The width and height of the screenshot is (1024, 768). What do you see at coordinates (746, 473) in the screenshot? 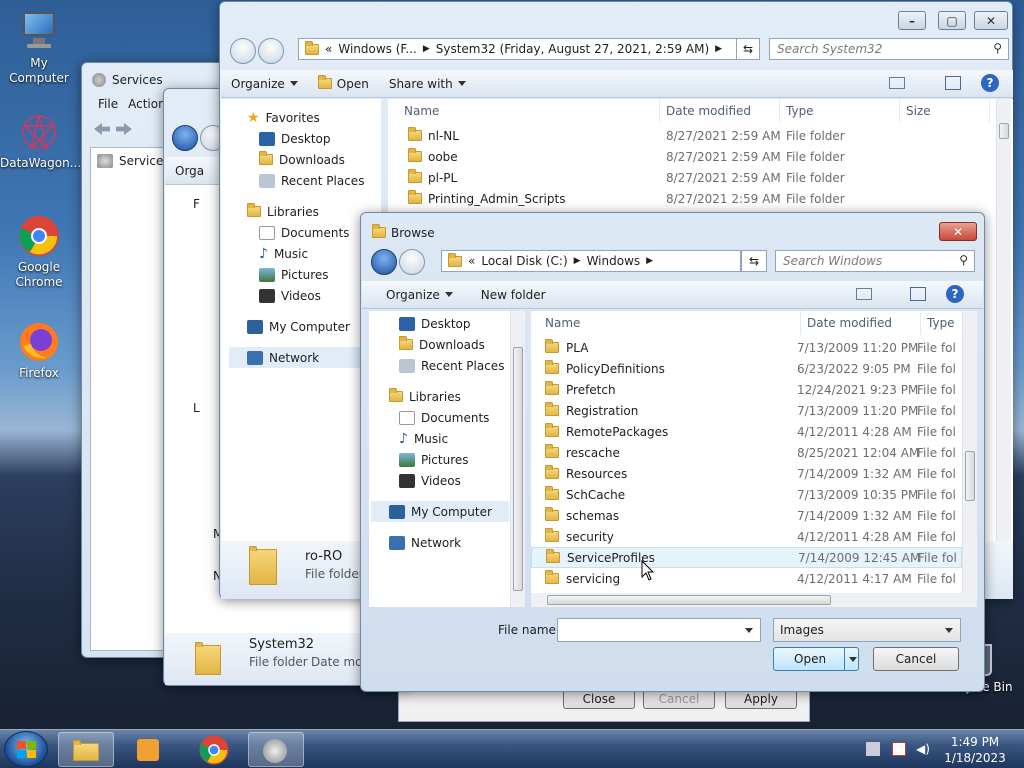
I see `list-item: Resources 7/14/2009 1:32 AM File fol` at bounding box center [746, 473].